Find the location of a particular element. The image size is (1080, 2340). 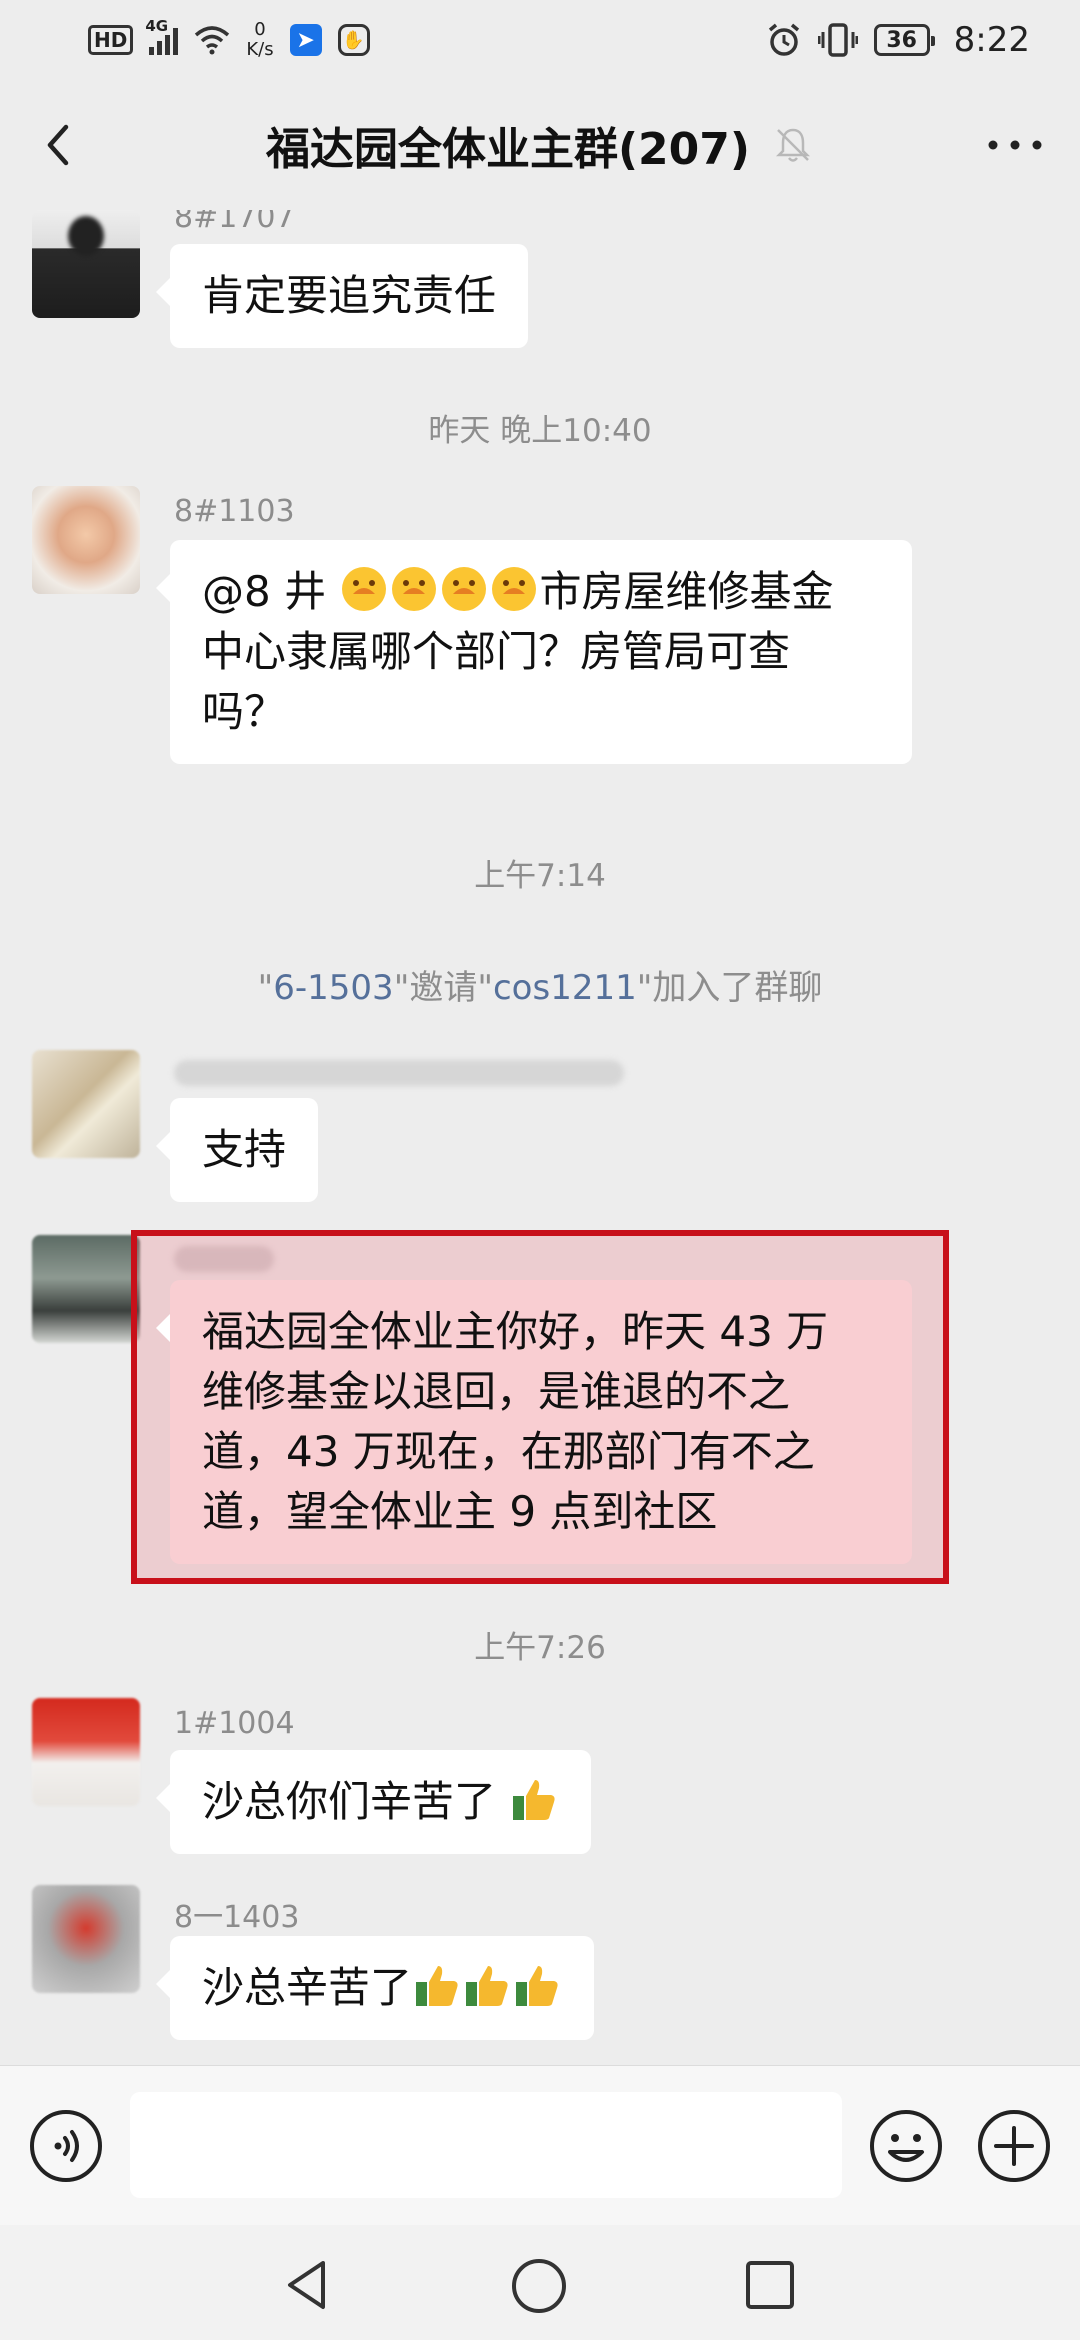

status-right: 36 8:22 is located at coordinates (898, 40).